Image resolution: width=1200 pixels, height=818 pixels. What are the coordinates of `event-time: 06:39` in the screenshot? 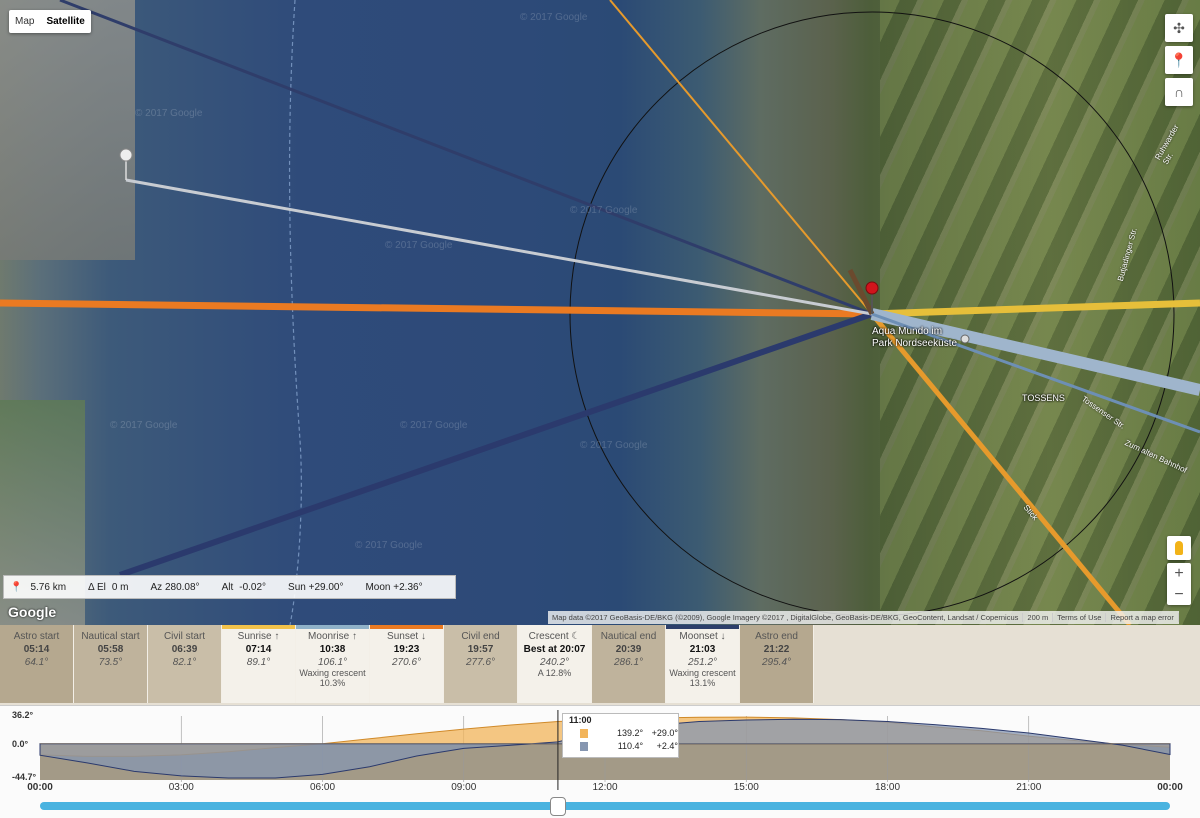 It's located at (184, 649).